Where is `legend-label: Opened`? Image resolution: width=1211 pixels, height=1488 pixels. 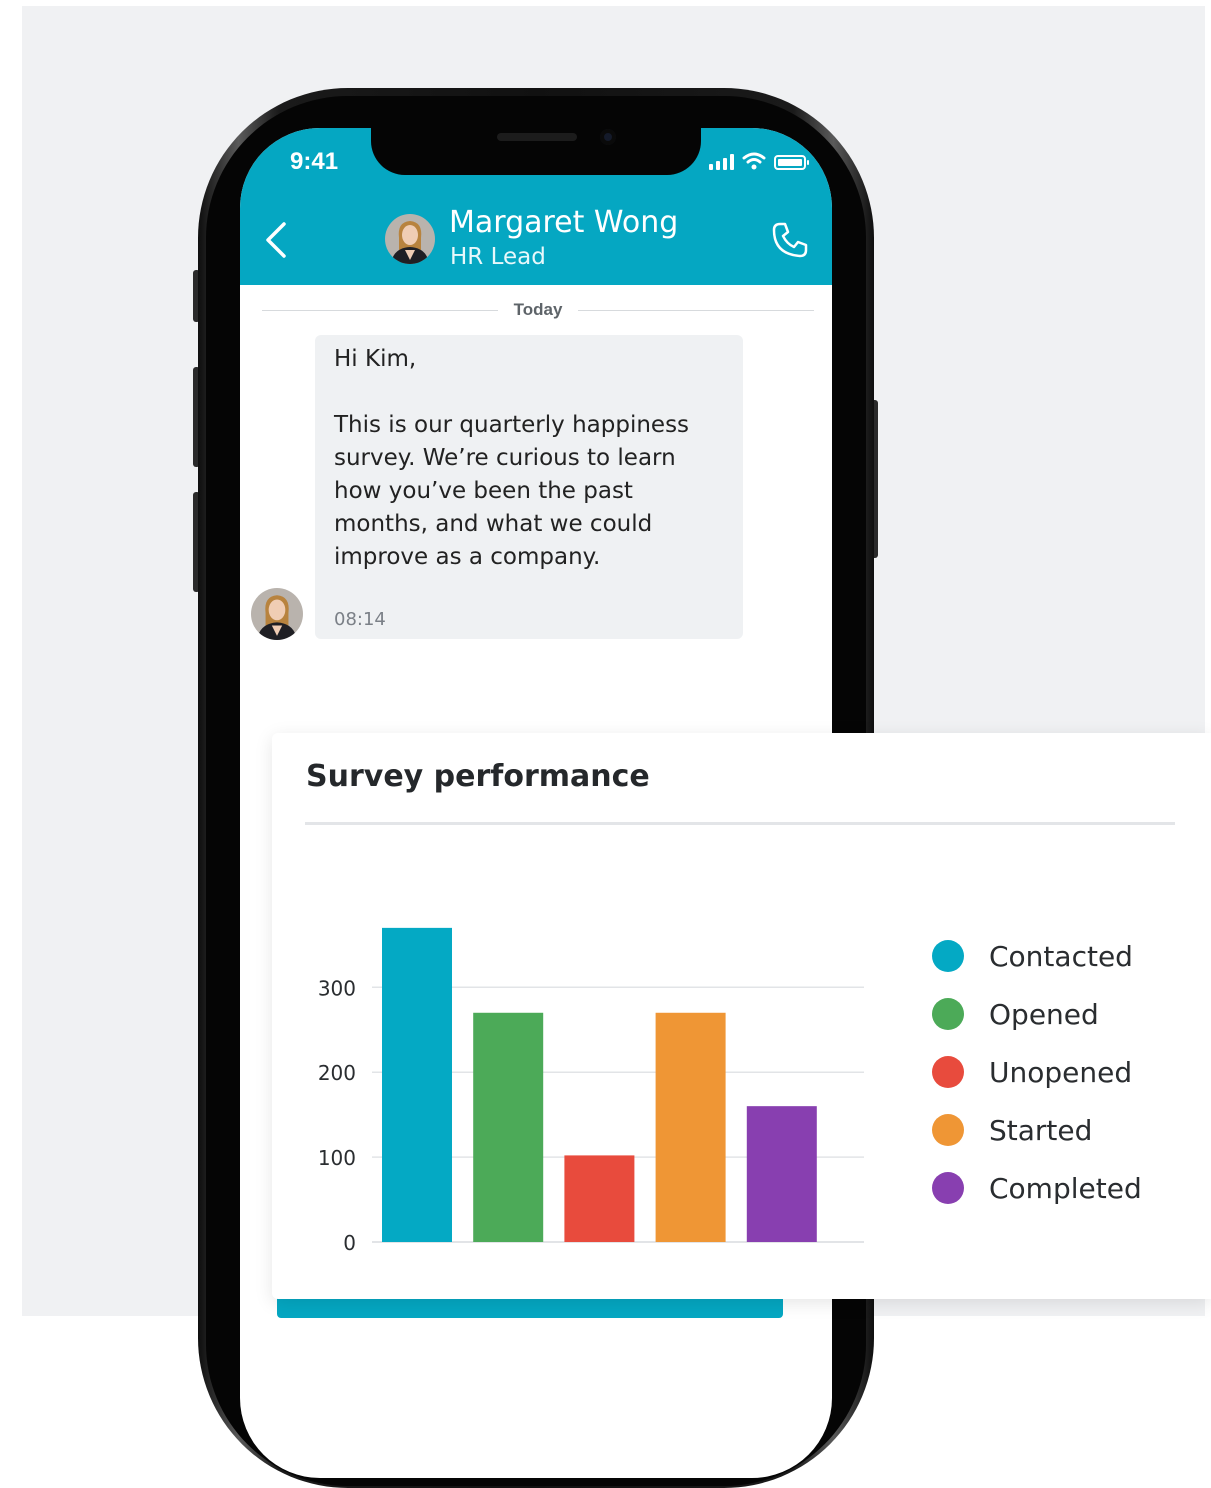
legend-label: Opened is located at coordinates (1044, 1014).